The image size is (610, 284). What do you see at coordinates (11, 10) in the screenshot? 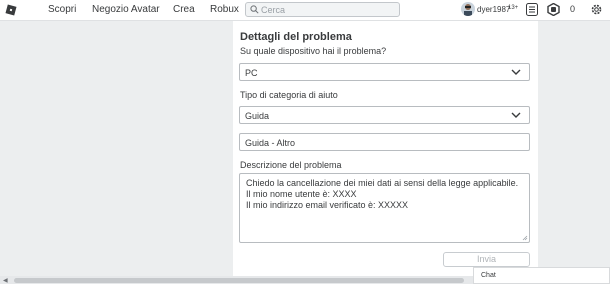
I see `roblox-logo-icon` at bounding box center [11, 10].